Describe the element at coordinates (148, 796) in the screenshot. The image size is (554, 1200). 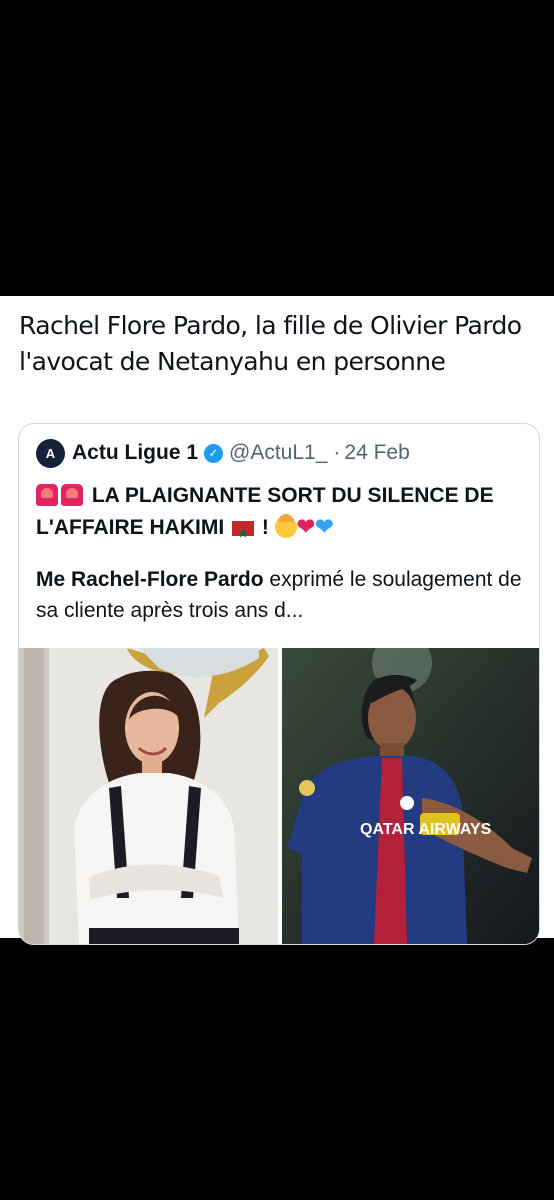
I see `woman-portrait-photo` at that location.